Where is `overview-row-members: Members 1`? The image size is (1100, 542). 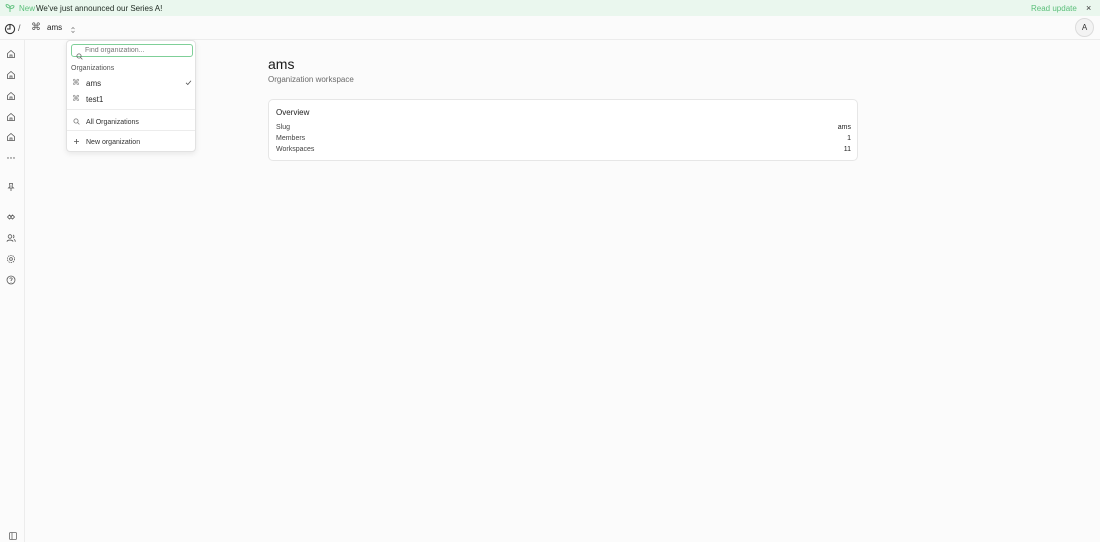 overview-row-members: Members 1 is located at coordinates (563, 140).